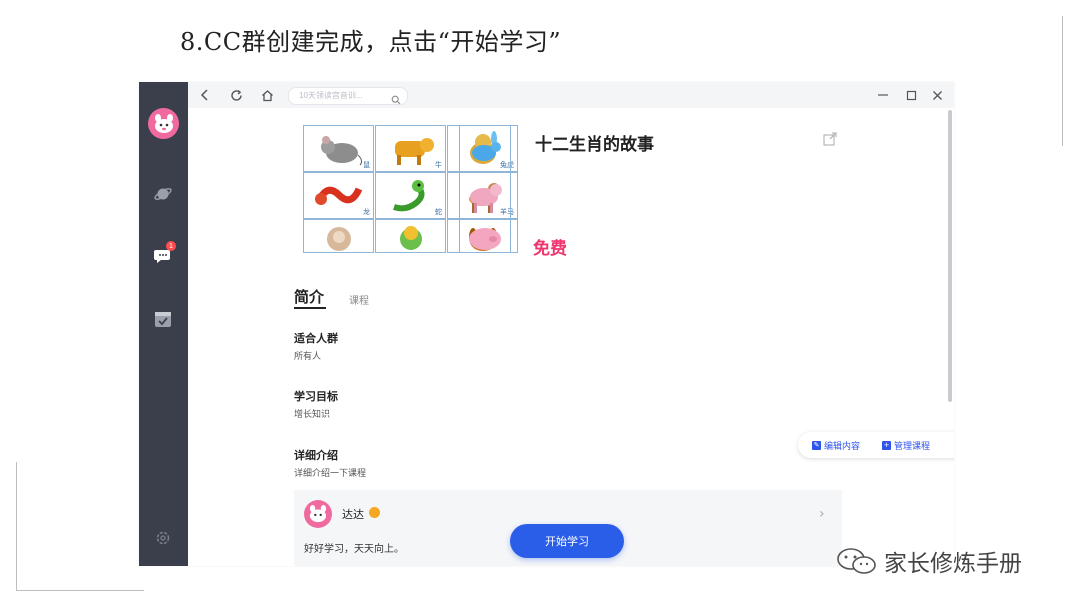 This screenshot has height=608, width=1080. What do you see at coordinates (312, 415) in the screenshot?
I see `goal-text: 增长知识` at bounding box center [312, 415].